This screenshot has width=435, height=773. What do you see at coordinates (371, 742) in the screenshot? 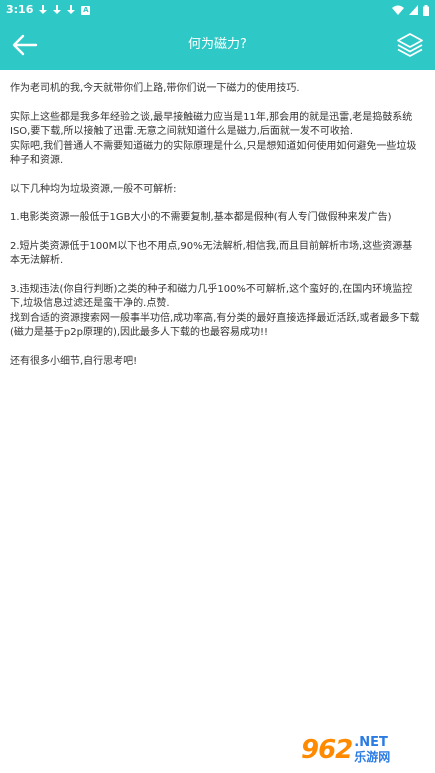
I see `watermark-domain: .NET` at bounding box center [371, 742].